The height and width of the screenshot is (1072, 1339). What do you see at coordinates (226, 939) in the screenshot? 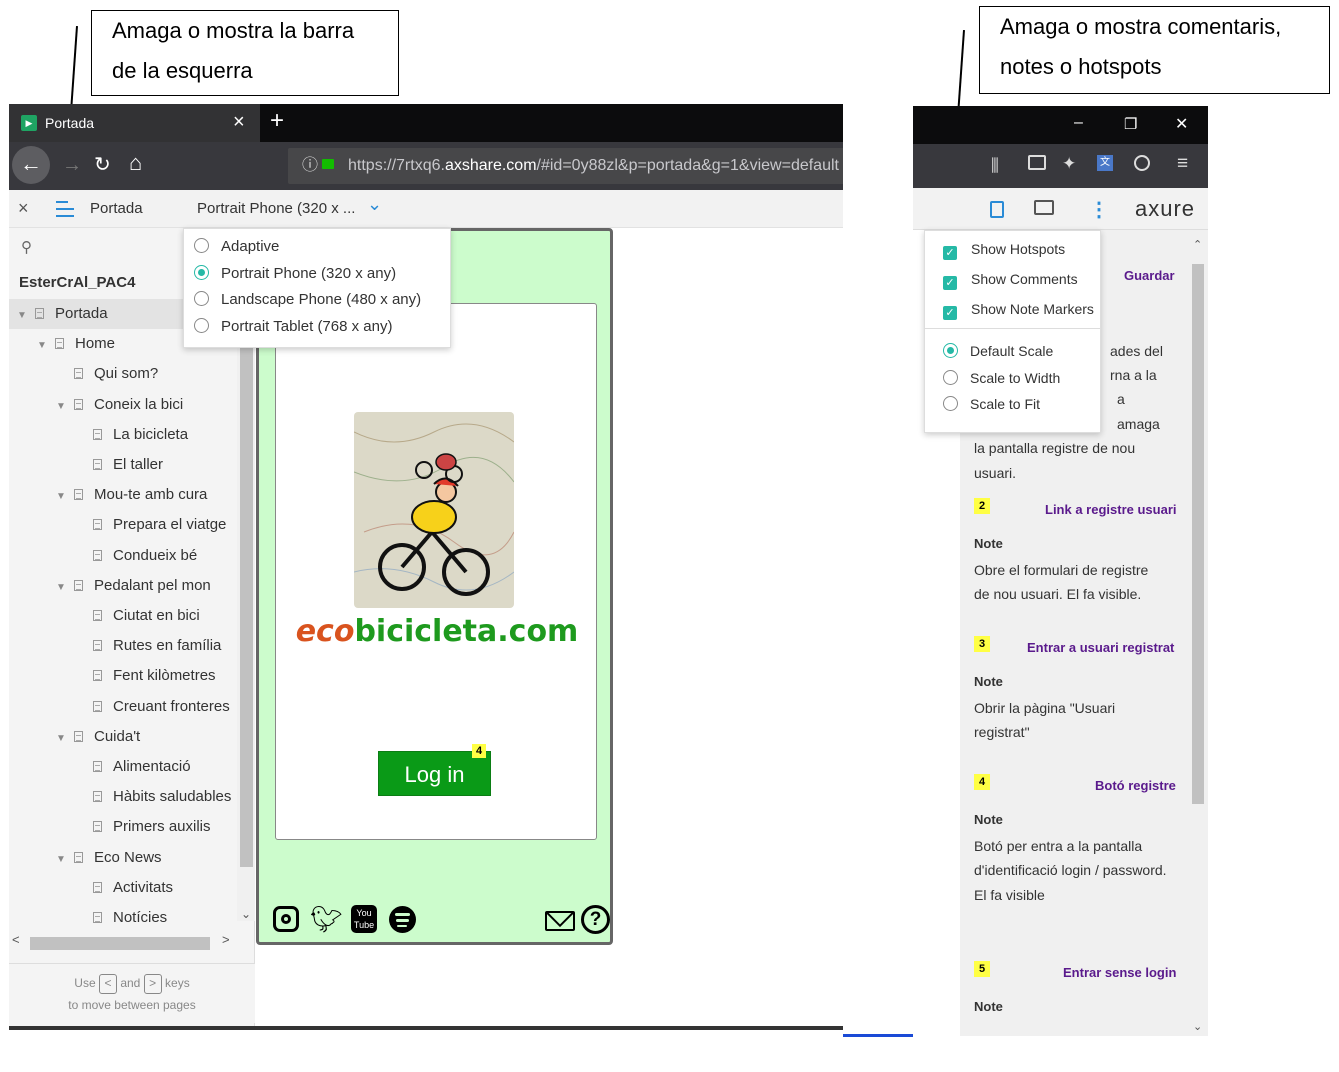
I see `scroll-right-icon: >` at bounding box center [226, 939].